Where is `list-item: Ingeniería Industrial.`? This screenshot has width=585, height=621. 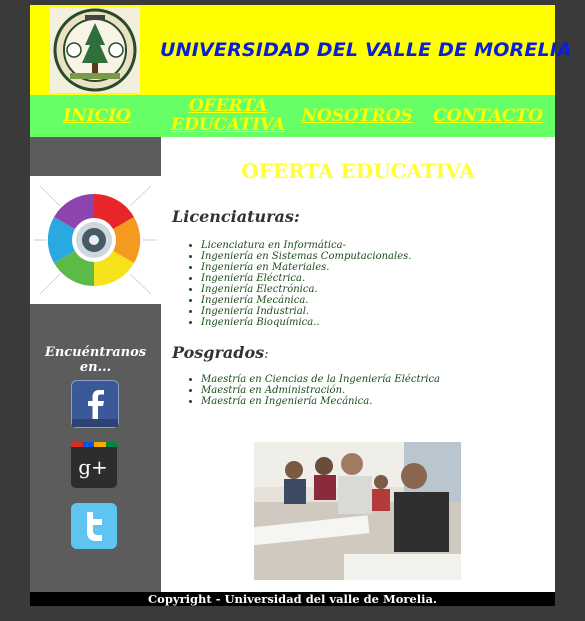
list-item: Ingeniería Industrial. is located at coordinates (306, 311).